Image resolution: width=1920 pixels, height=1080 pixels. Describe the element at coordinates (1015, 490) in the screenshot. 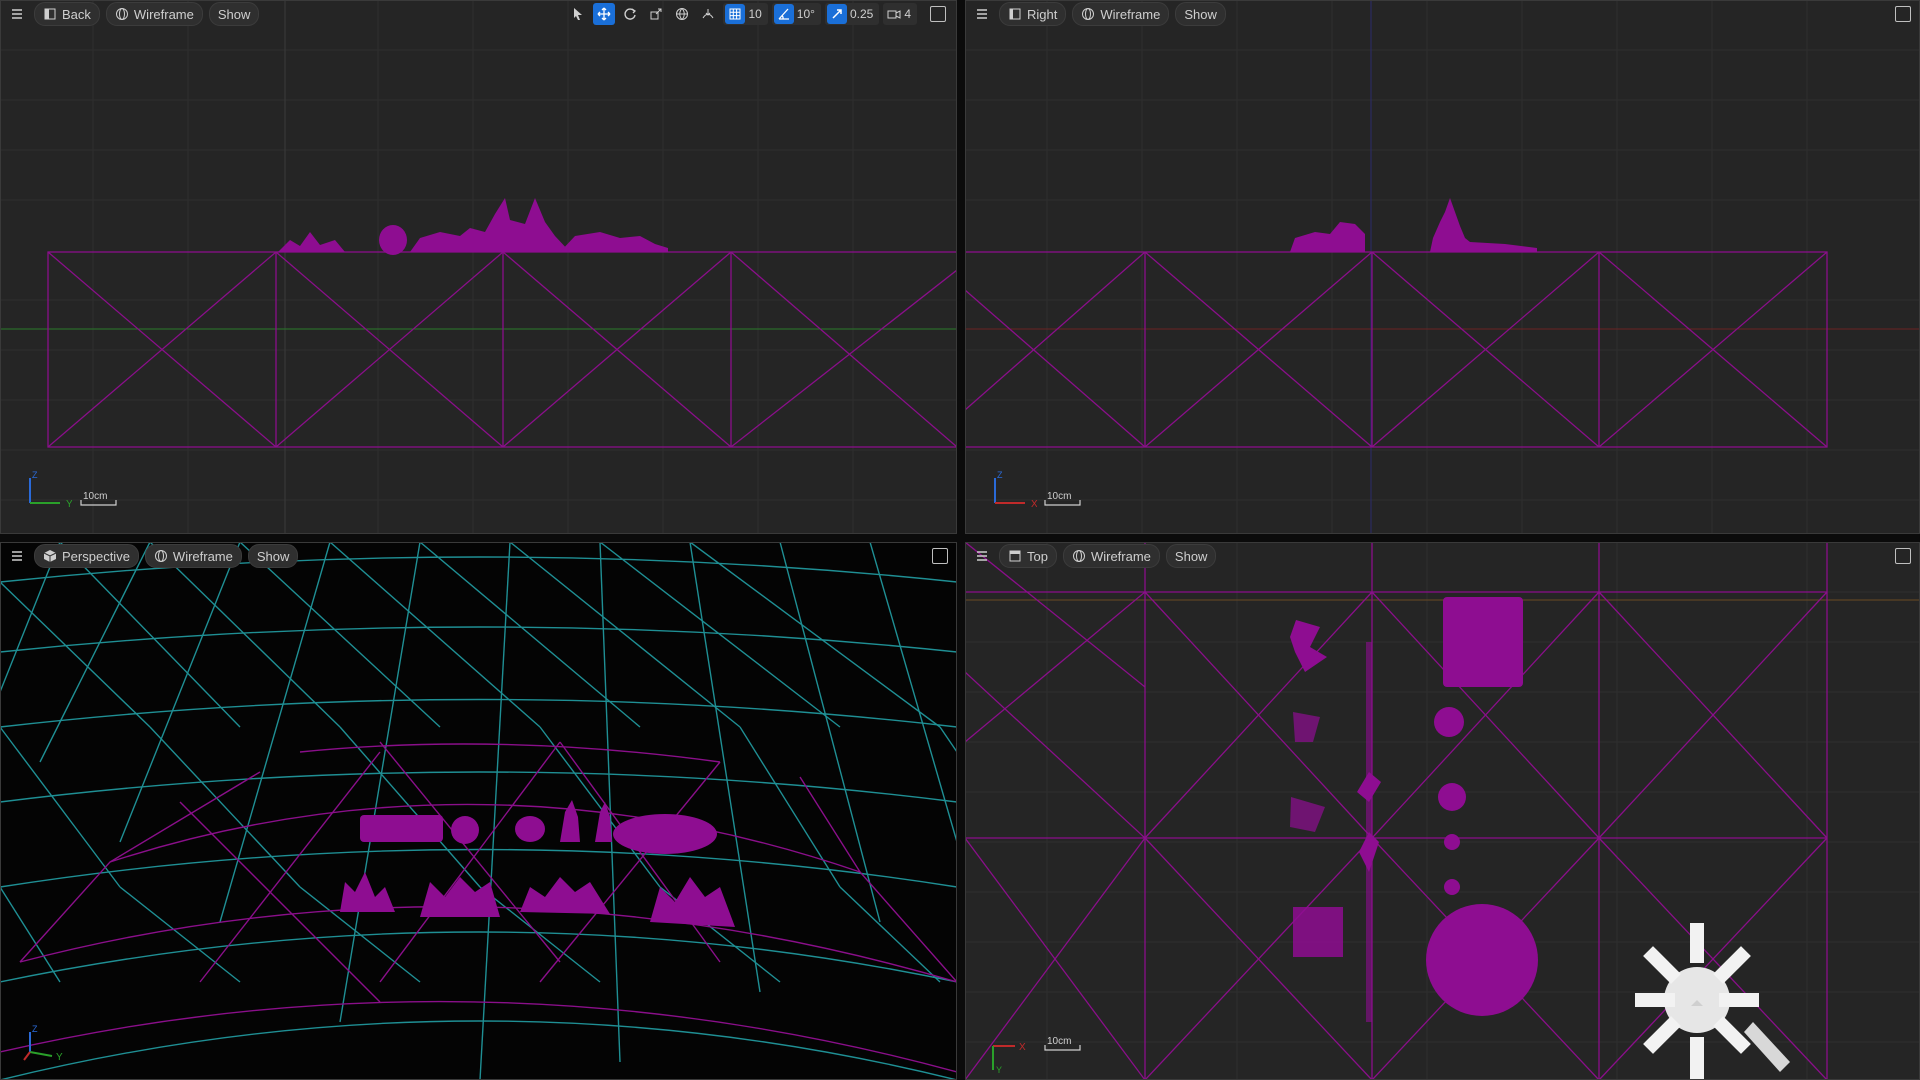

I see `axis-indicator-right: X Z` at that location.